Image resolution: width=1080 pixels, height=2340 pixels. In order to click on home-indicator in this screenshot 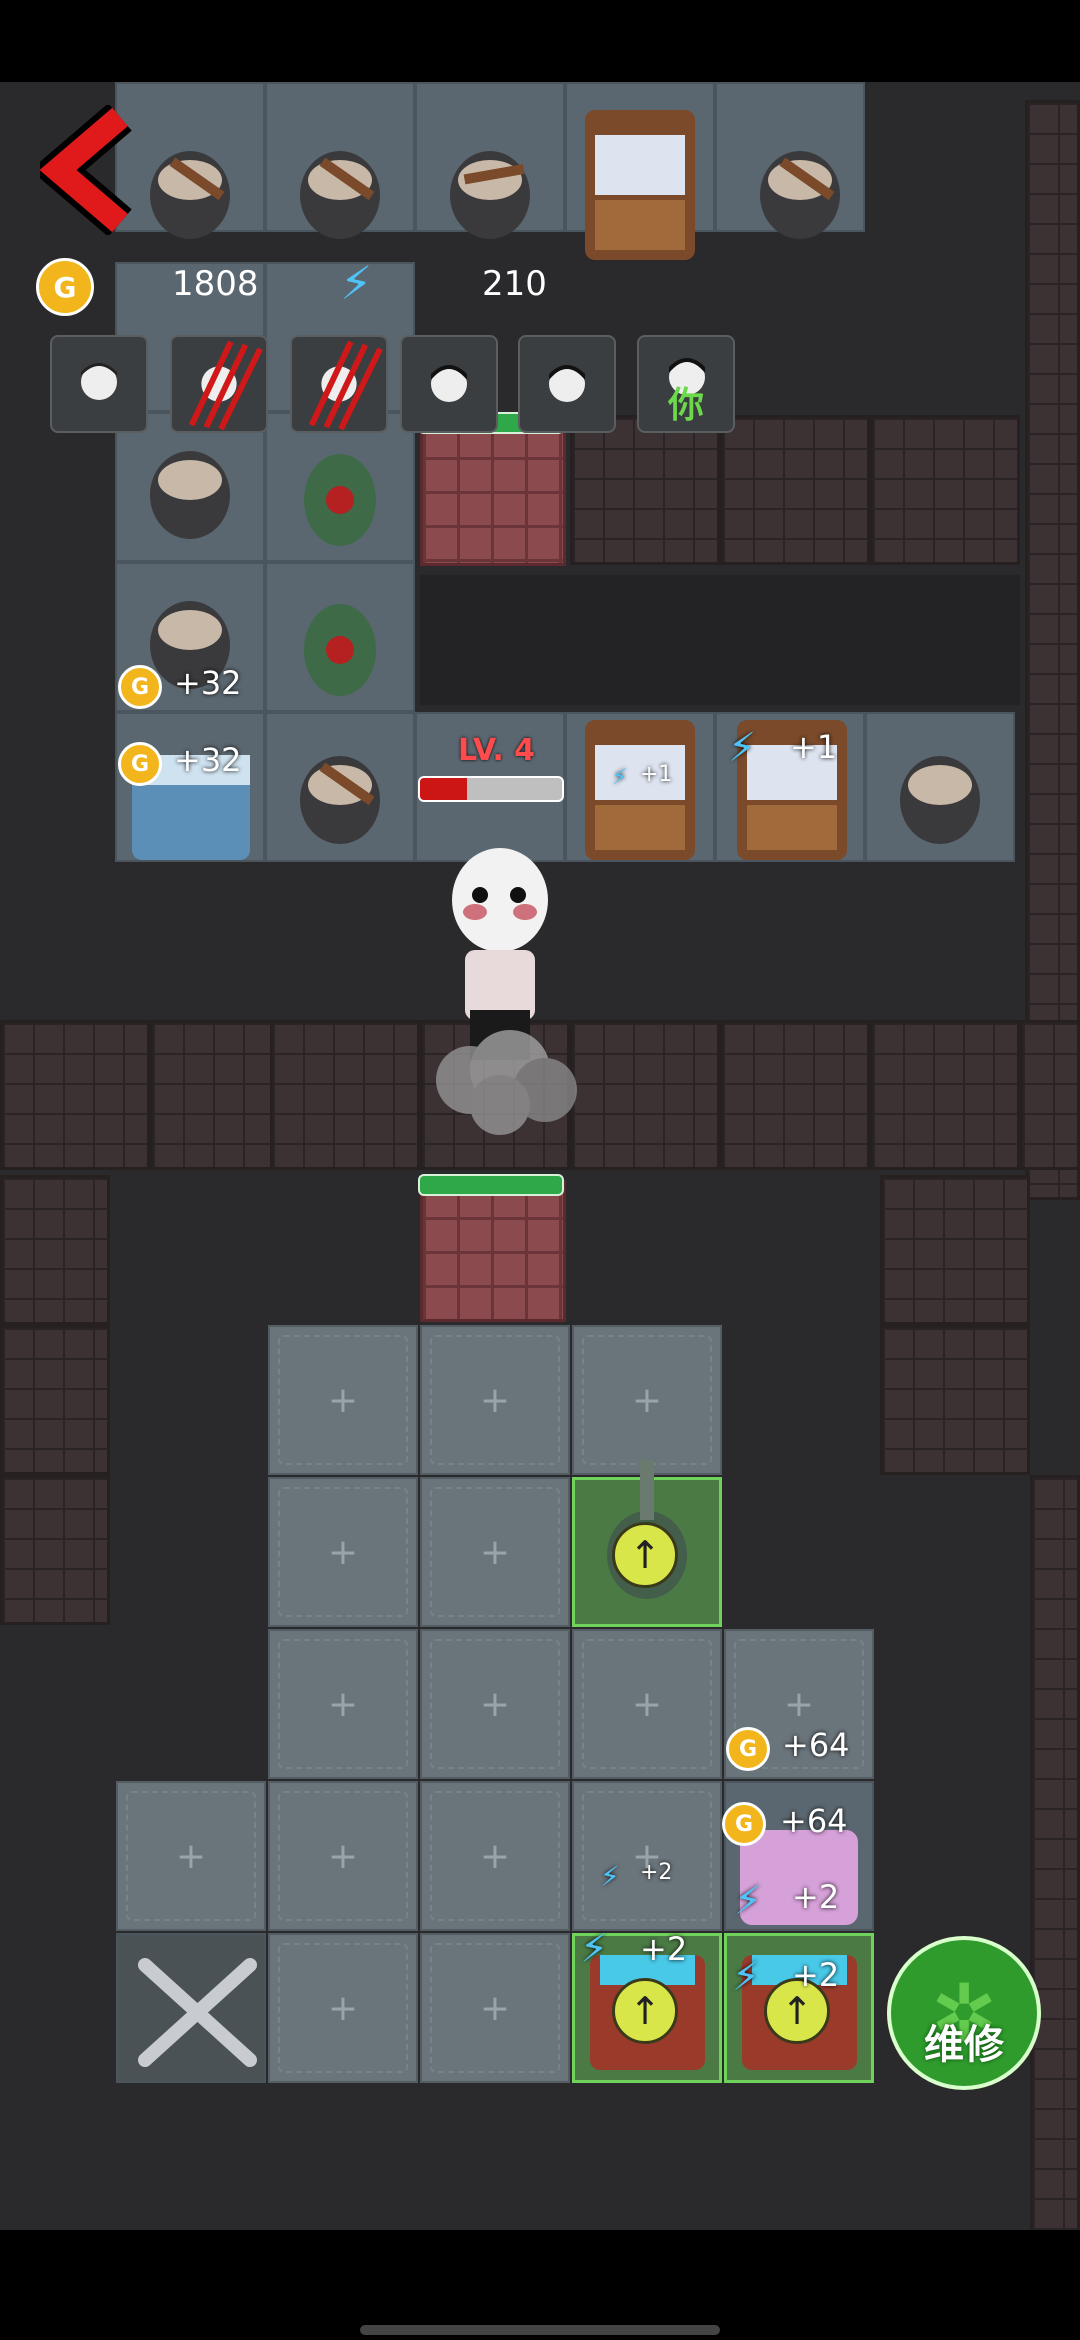, I will do `click(540, 2330)`.